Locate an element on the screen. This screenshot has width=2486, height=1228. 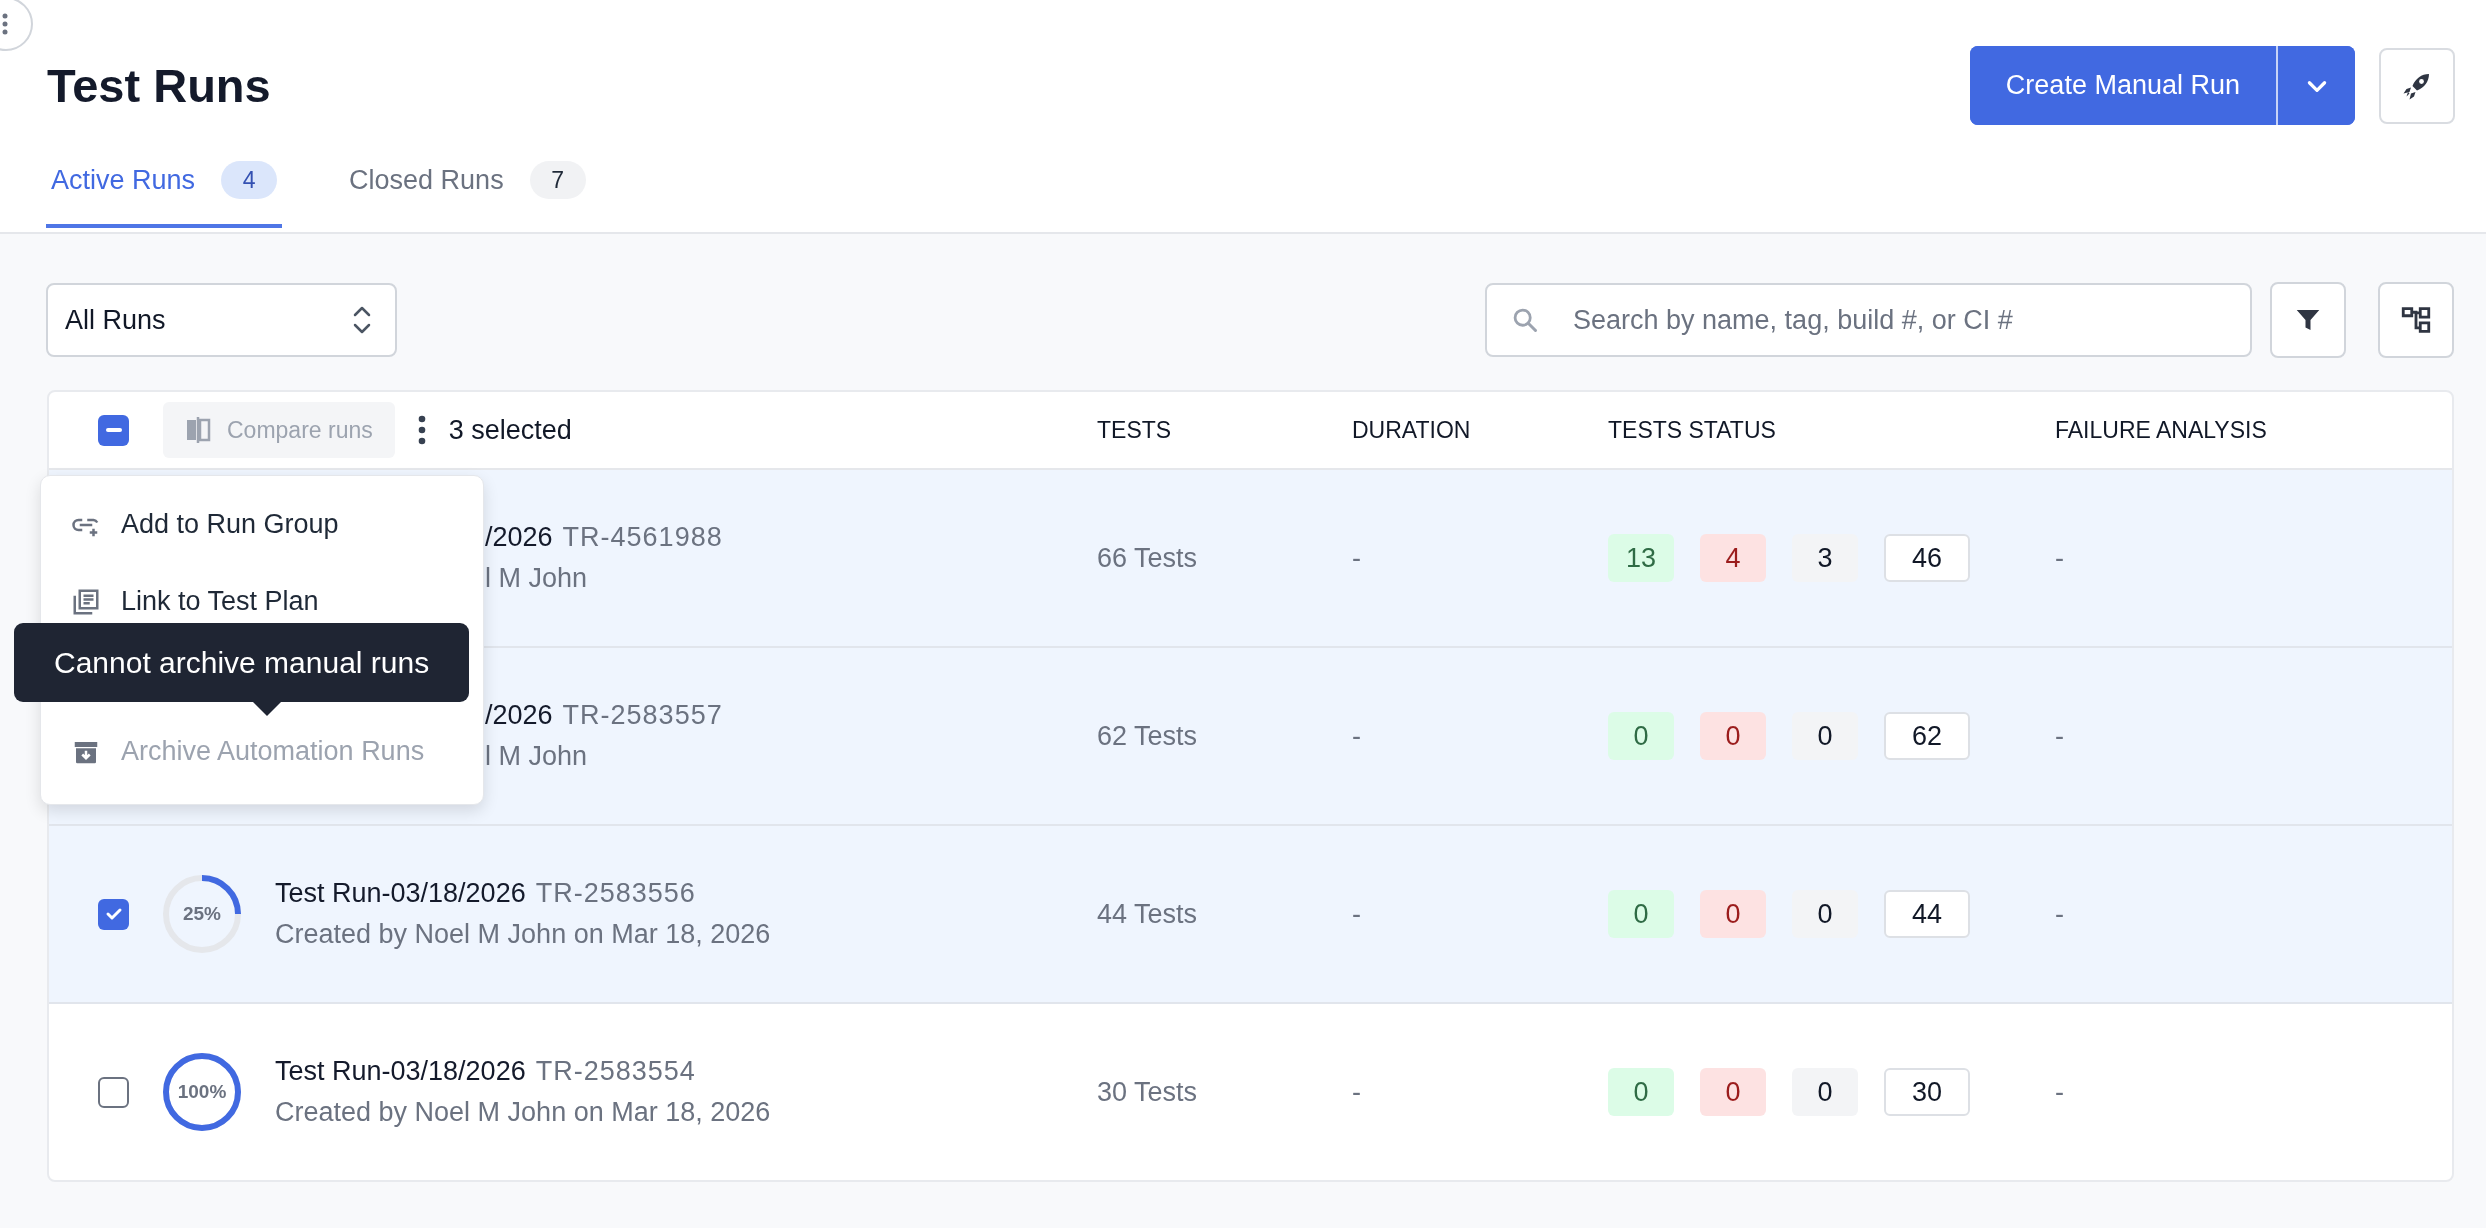
tab-label: Closed Runs is located at coordinates (426, 180).